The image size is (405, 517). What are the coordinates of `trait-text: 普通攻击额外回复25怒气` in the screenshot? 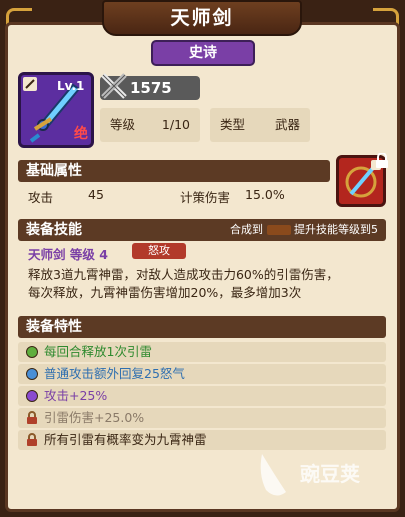 It's located at (114, 373).